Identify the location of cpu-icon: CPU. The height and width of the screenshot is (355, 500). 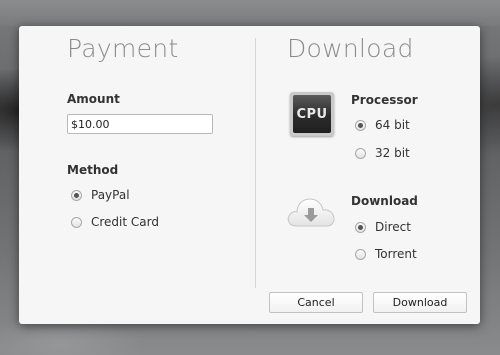
(312, 114).